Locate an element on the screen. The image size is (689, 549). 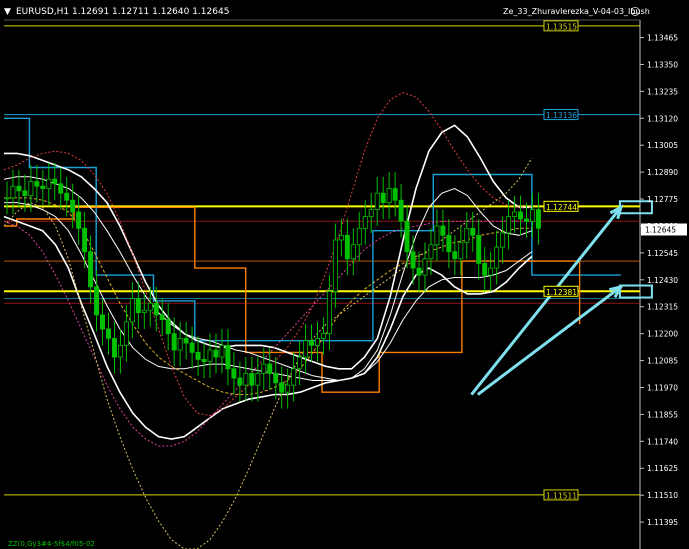
y-tick-label: 1.11740 is located at coordinates (662, 441).